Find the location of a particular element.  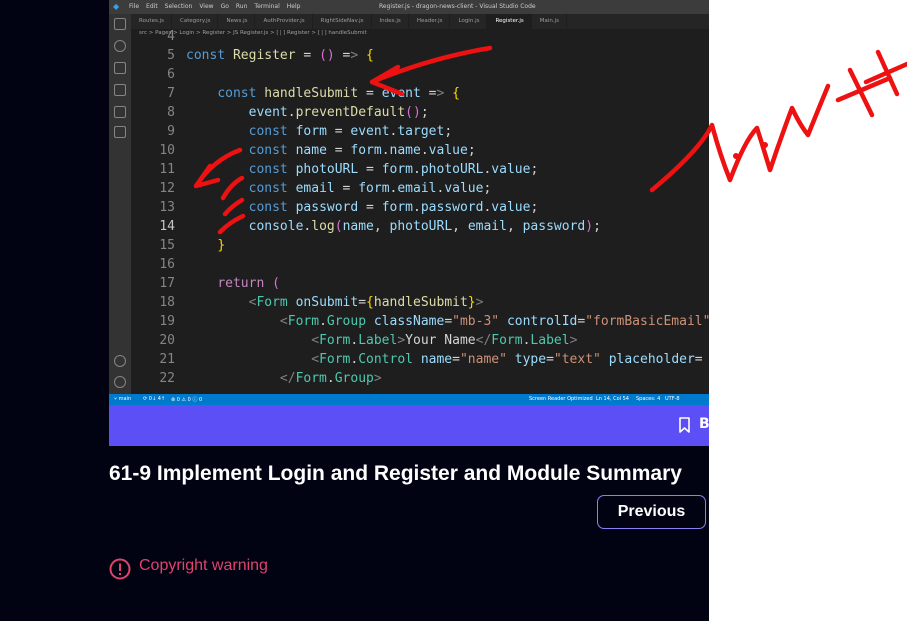

code-line: 10 const name = form.name.value; is located at coordinates (420, 152).